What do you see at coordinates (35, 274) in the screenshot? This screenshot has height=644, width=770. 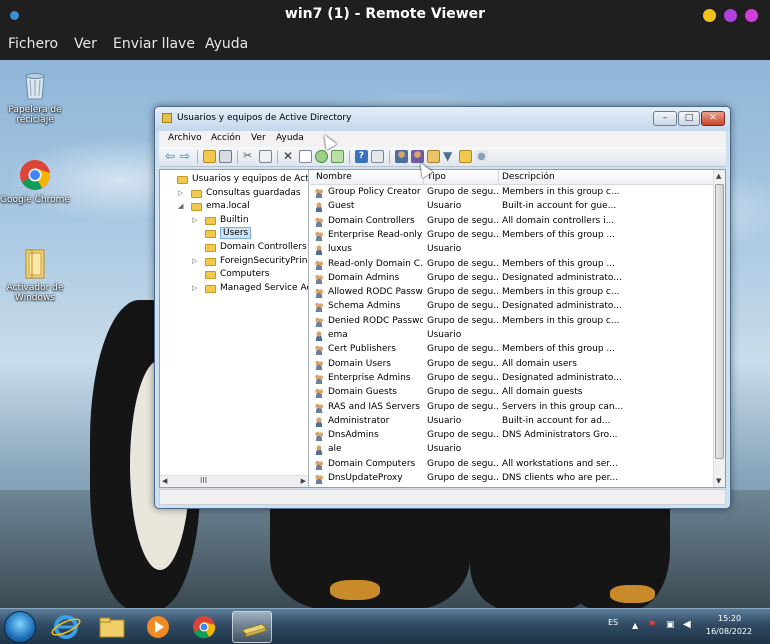 I see `desktop-icon-activador: Activador de Windows` at bounding box center [35, 274].